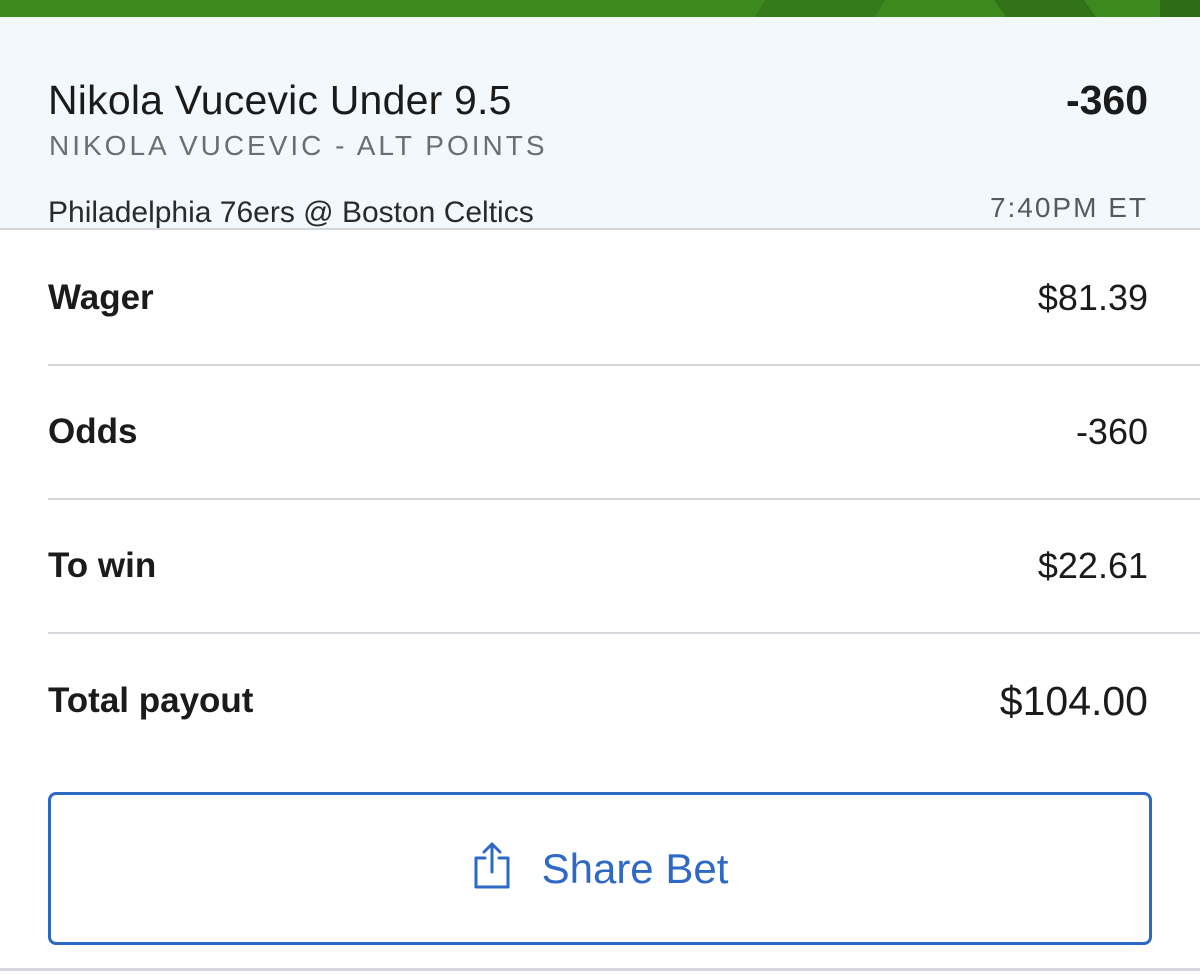 This screenshot has width=1200, height=974. What do you see at coordinates (298, 145) in the screenshot?
I see `bet-market-name: NIKOLA VUCEVIC - ALT POINTS` at bounding box center [298, 145].